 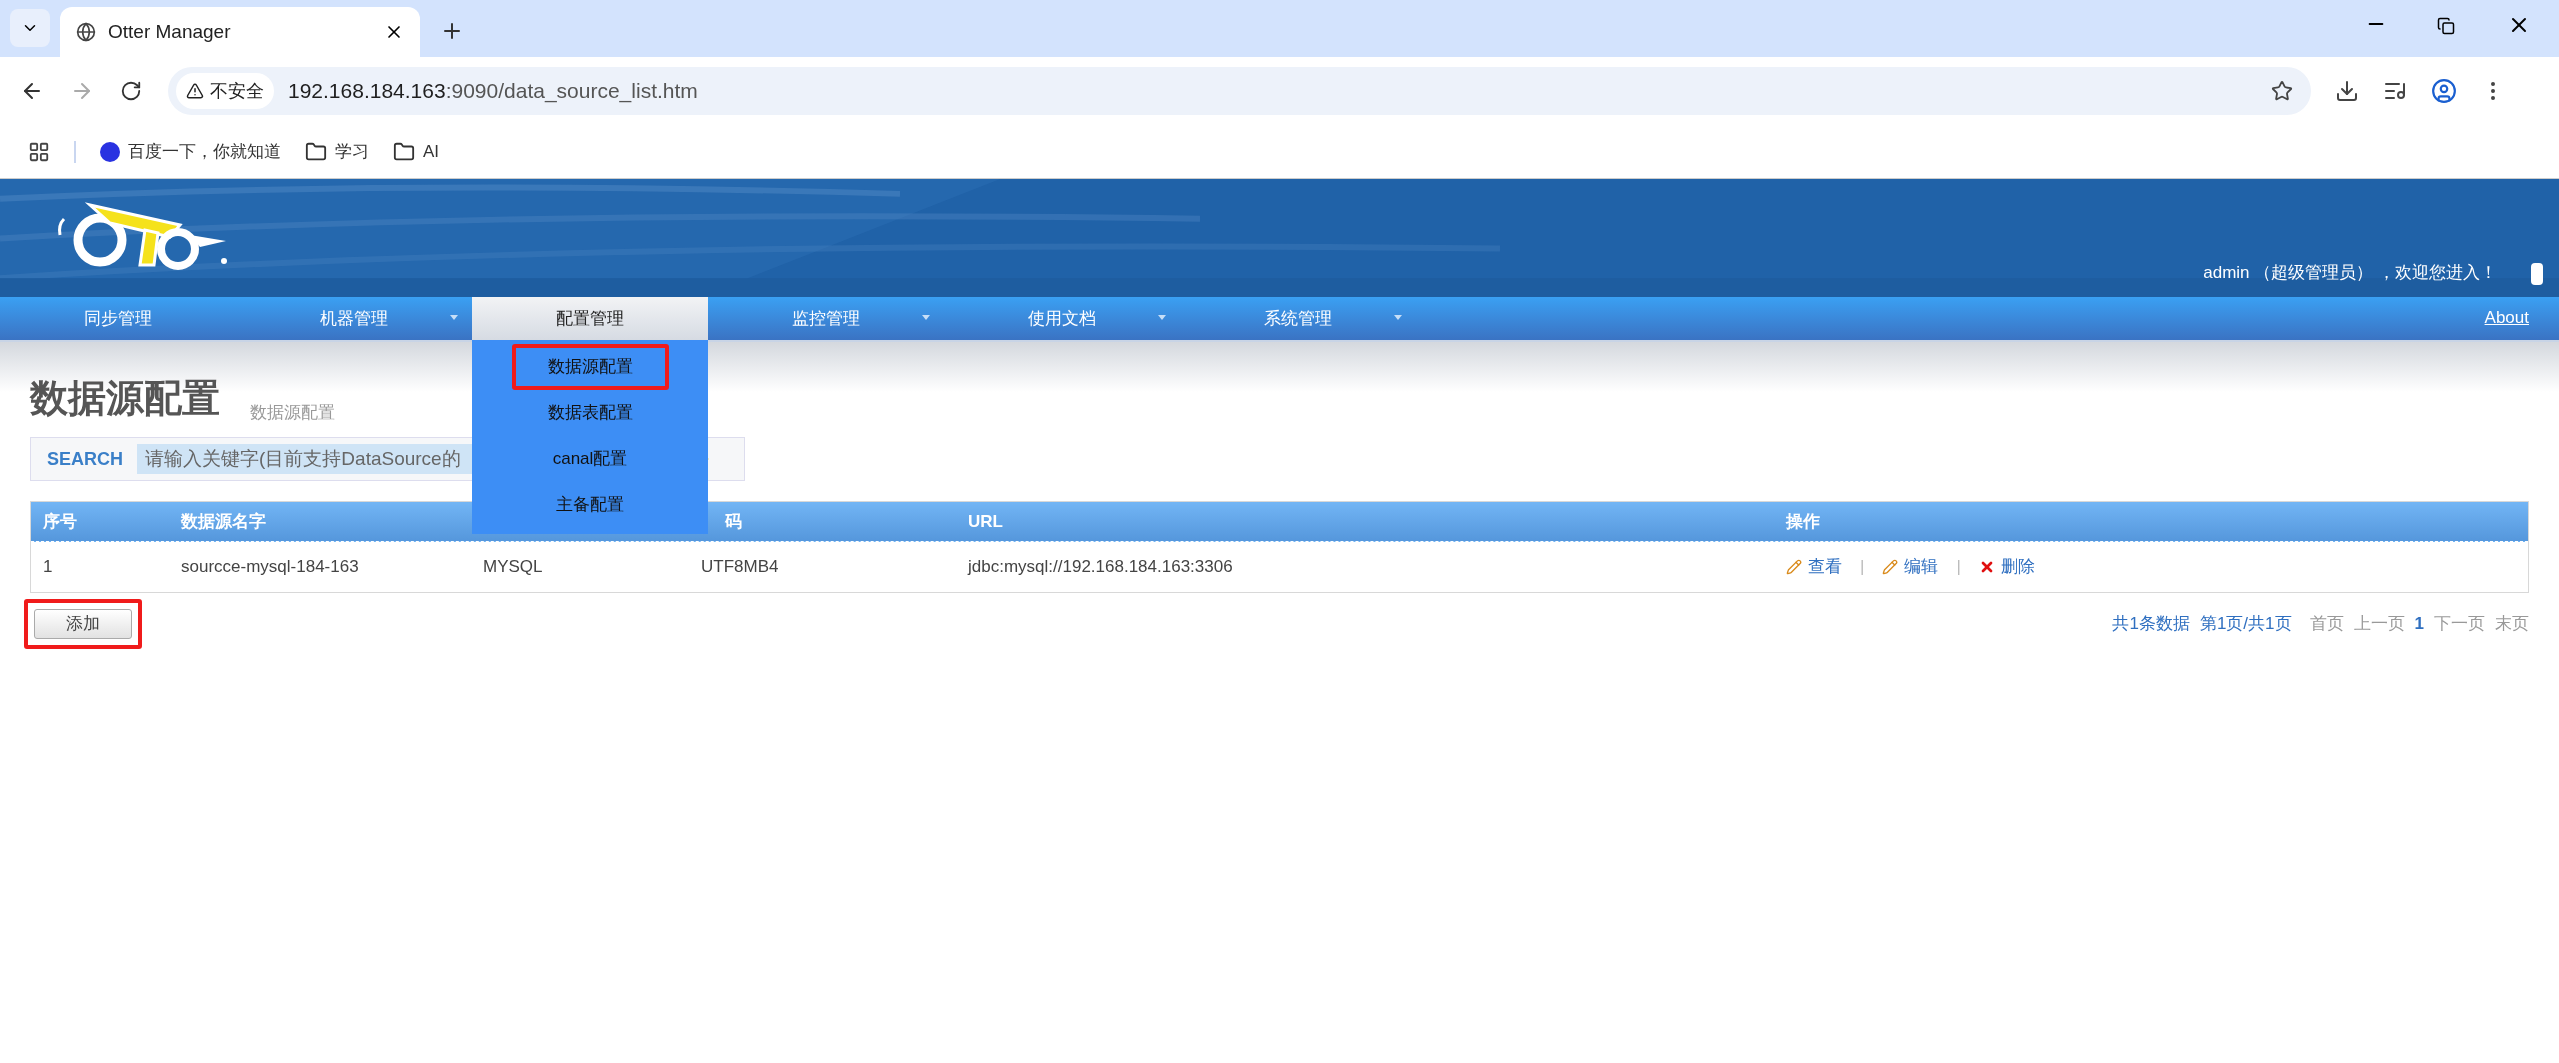 What do you see at coordinates (110, 151) in the screenshot?
I see `paw-icon` at bounding box center [110, 151].